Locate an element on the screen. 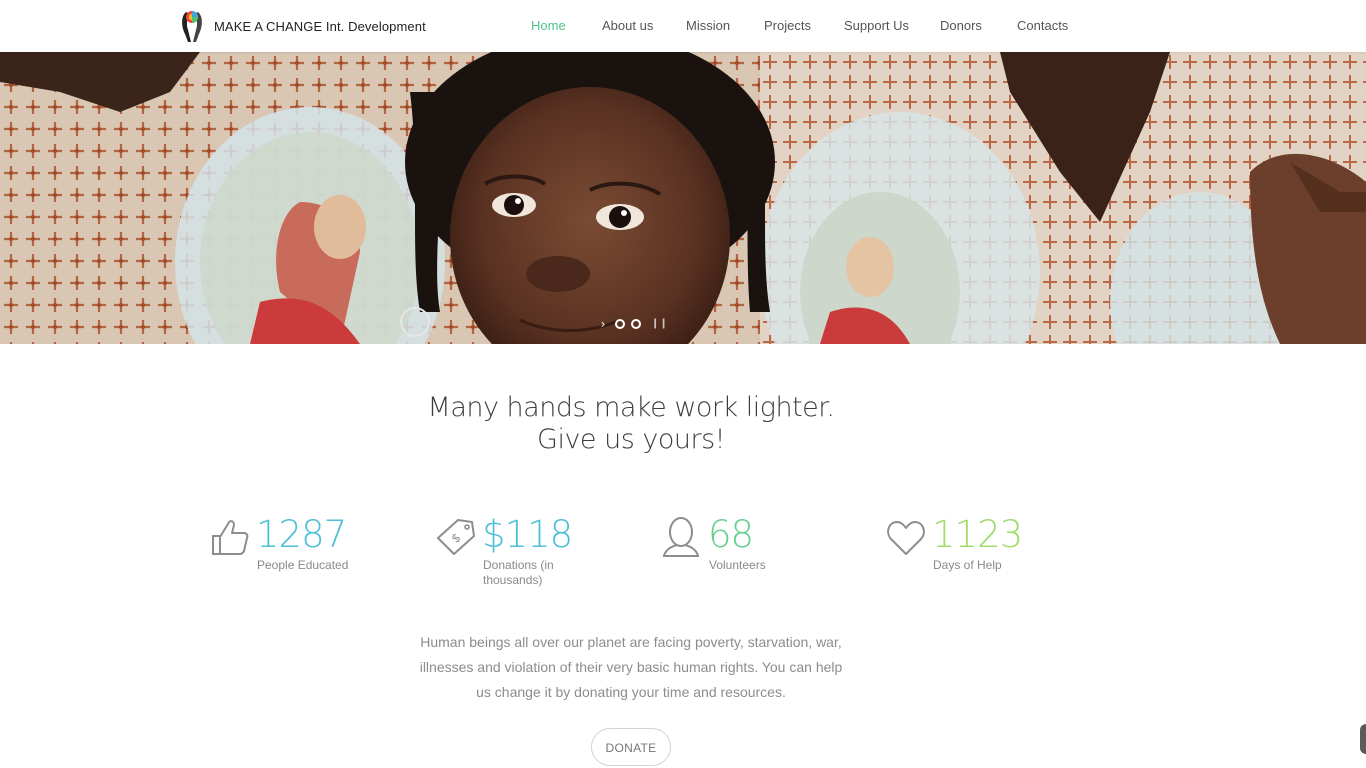  stat-label: Volunteers is located at coordinates (737, 565).